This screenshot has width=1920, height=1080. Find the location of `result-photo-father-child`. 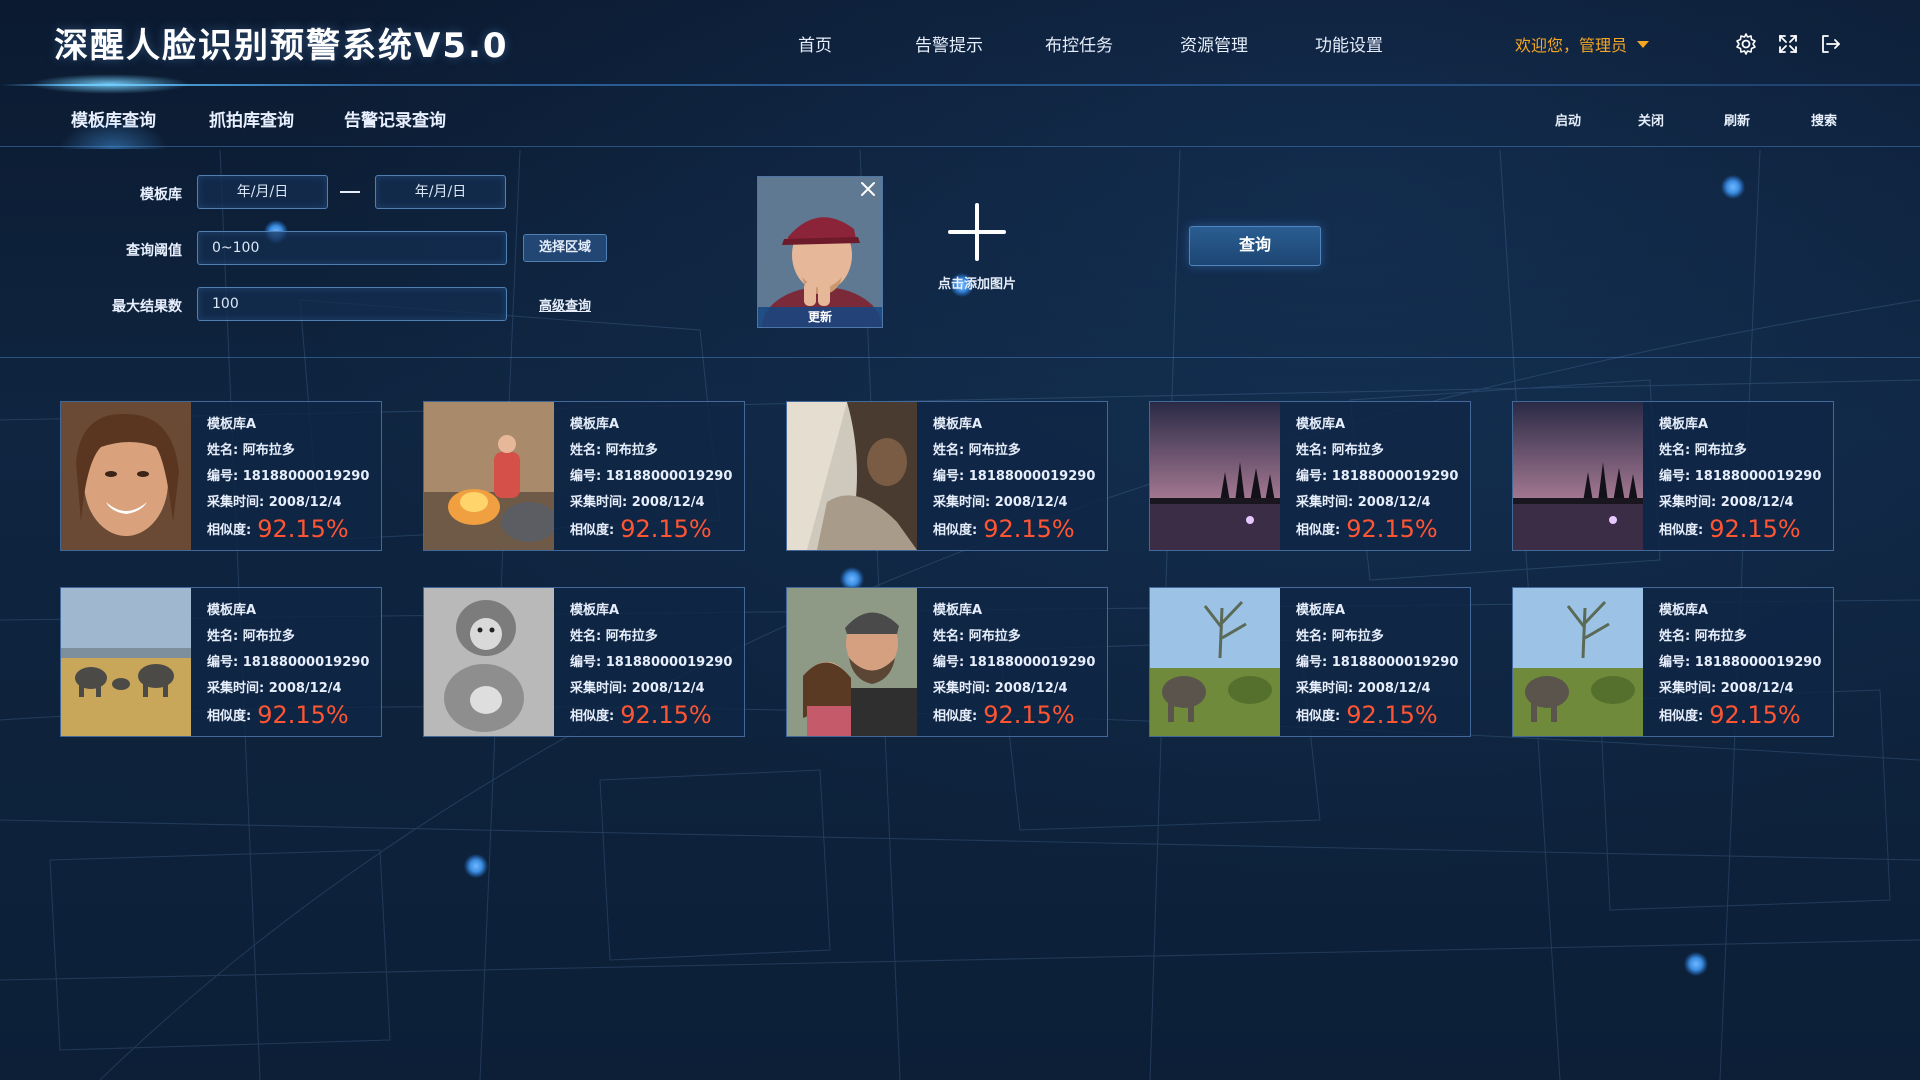

result-photo-father-child is located at coordinates (852, 662).